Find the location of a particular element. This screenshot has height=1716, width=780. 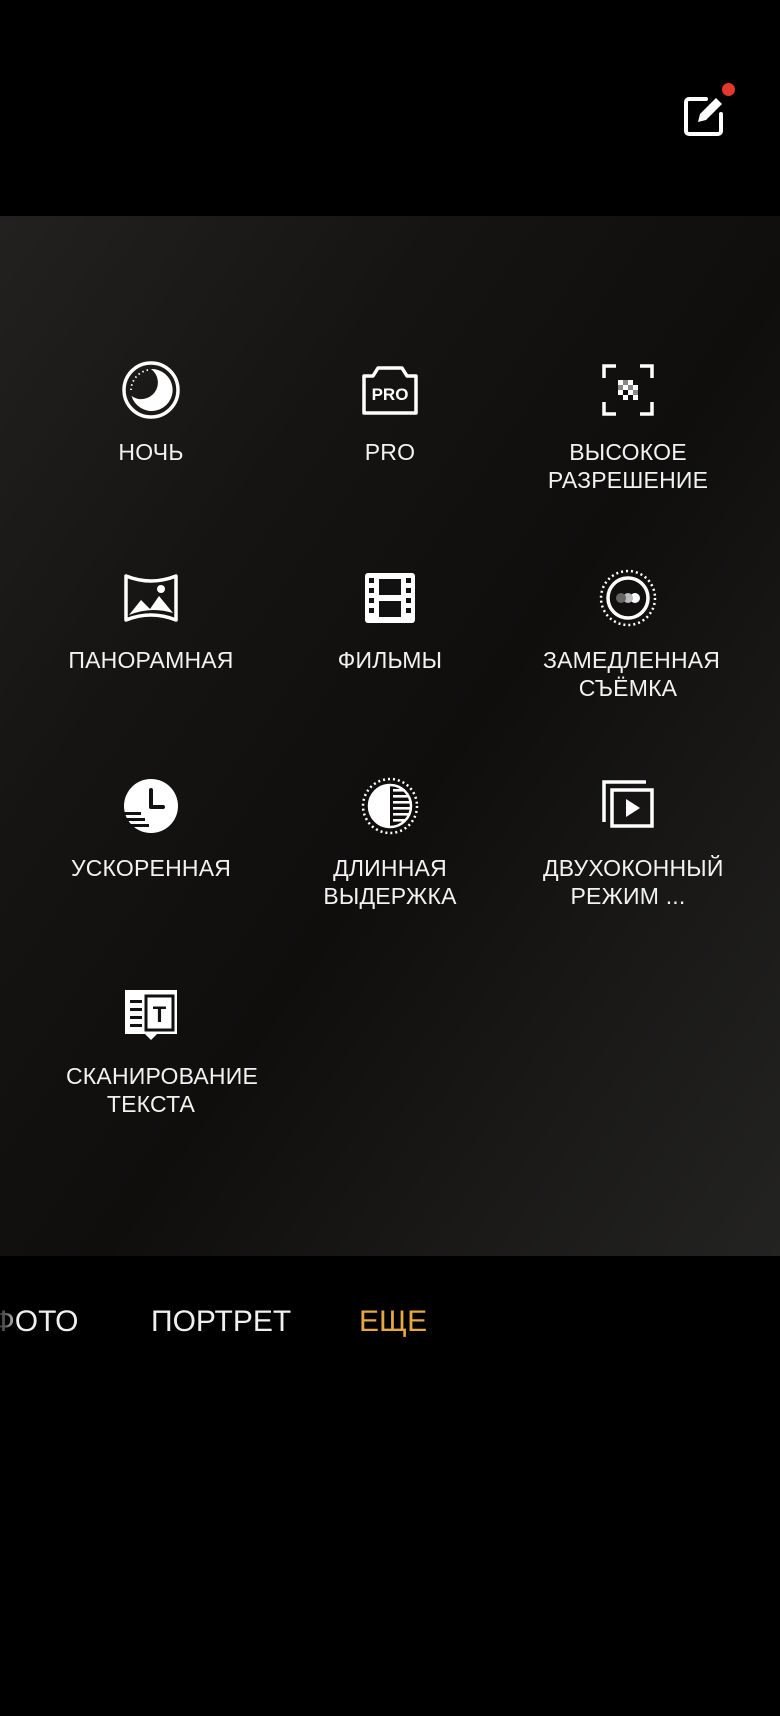

text-scanner-icon-letter: T is located at coordinates (160, 1014).